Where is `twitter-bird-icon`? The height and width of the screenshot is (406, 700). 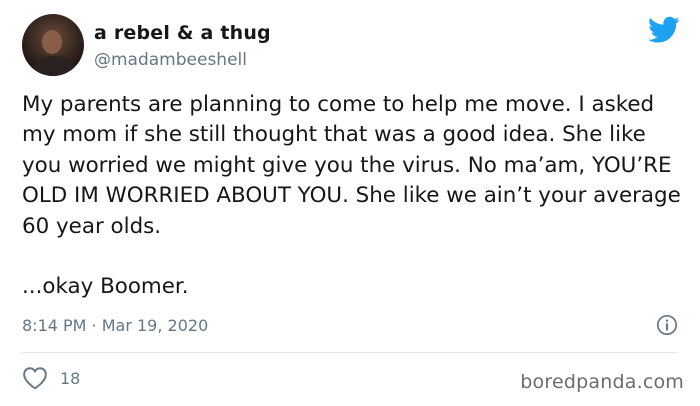 twitter-bird-icon is located at coordinates (664, 30).